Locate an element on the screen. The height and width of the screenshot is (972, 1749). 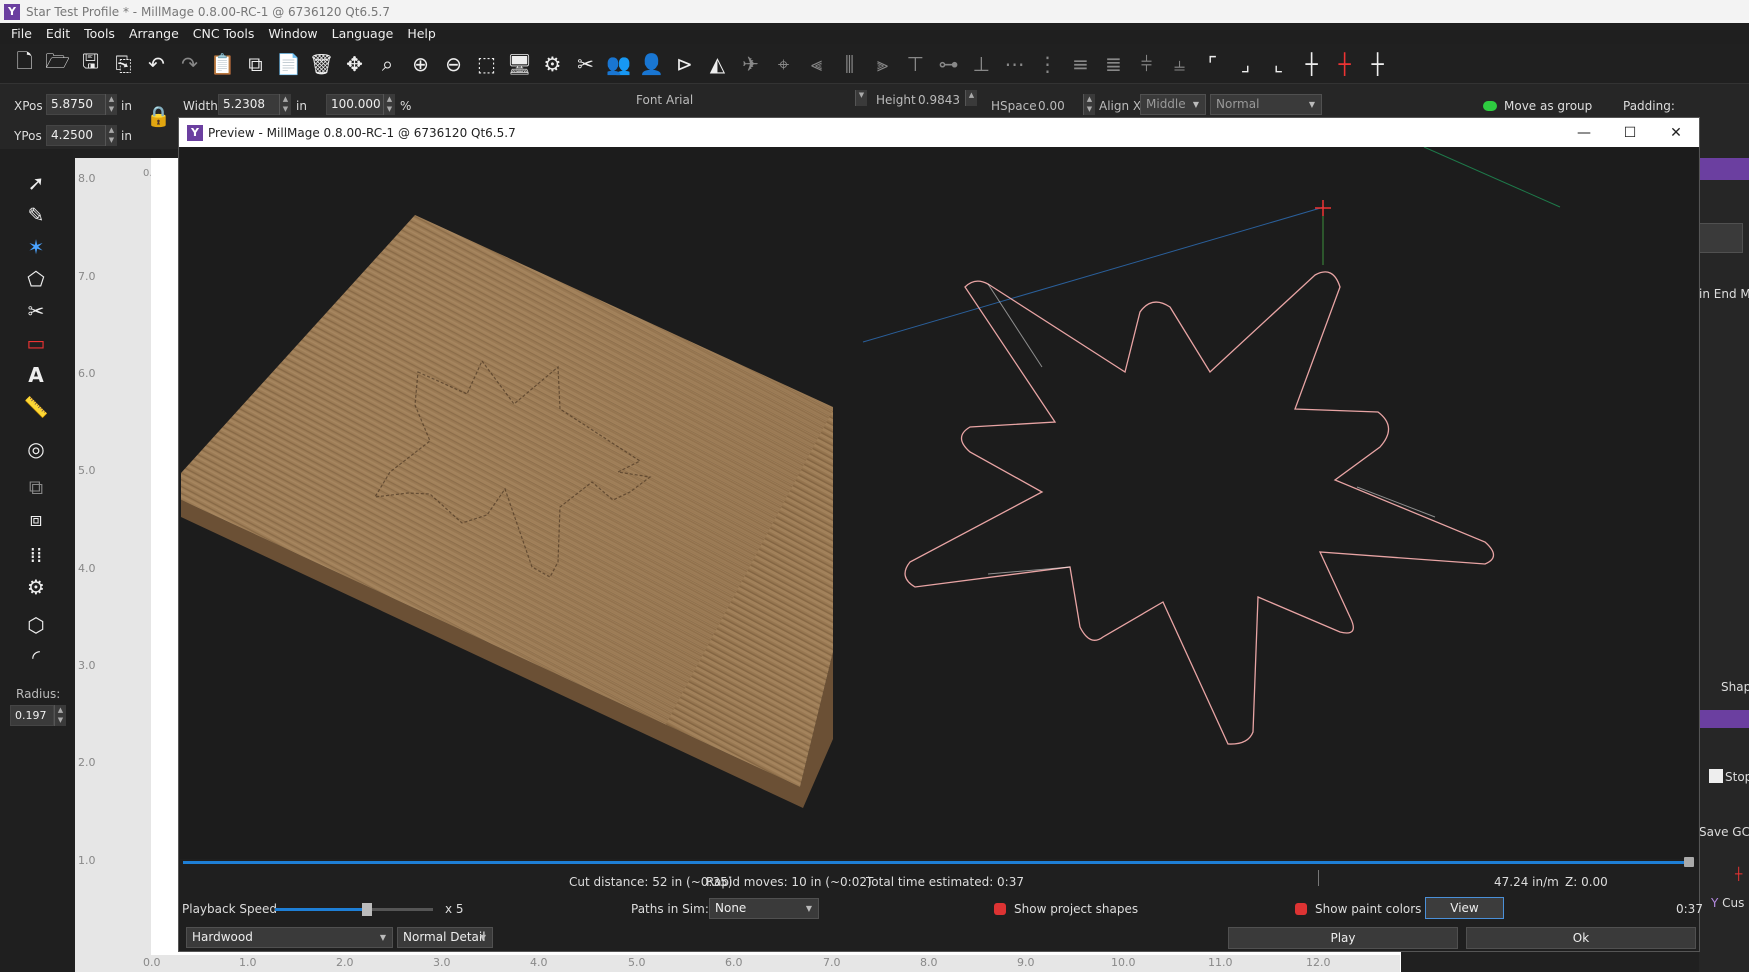
select-arrow-icon: ➚ is located at coordinates (36, 183).